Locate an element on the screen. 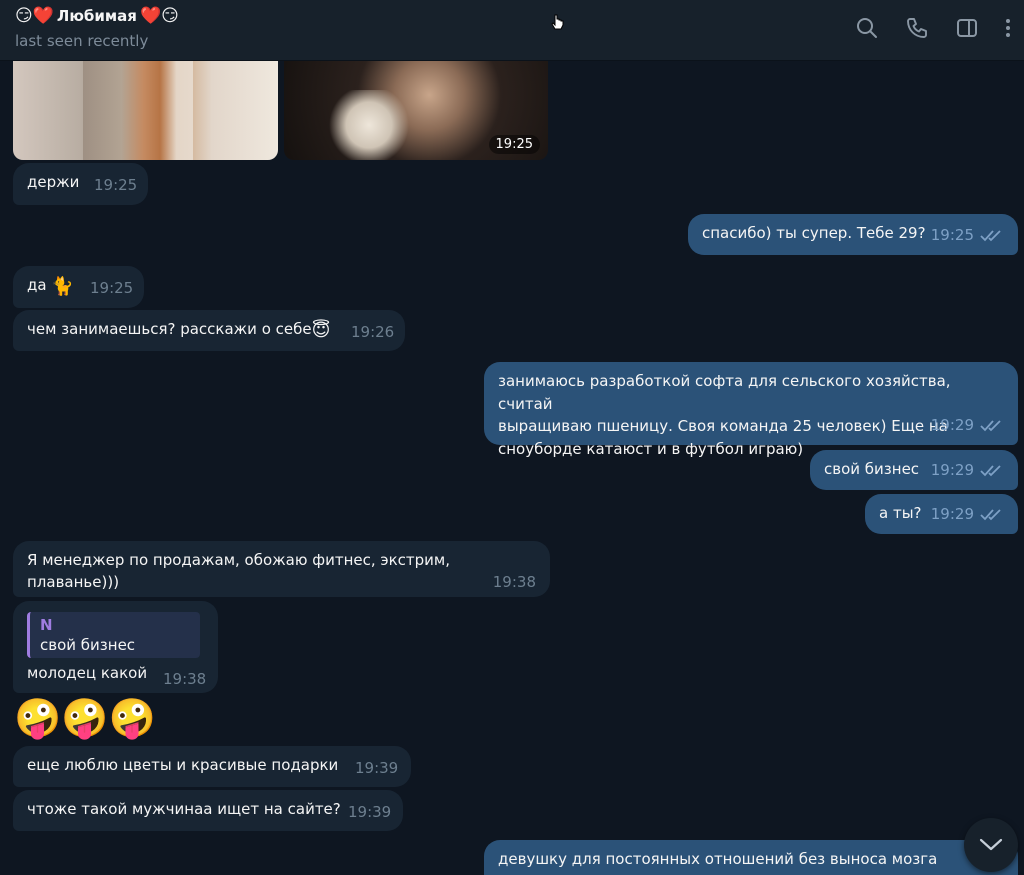 Image resolution: width=1024 pixels, height=875 pixels. message-outgoing: спасибо) ты супер. Тебе 29? 19:25 is located at coordinates (853, 234).